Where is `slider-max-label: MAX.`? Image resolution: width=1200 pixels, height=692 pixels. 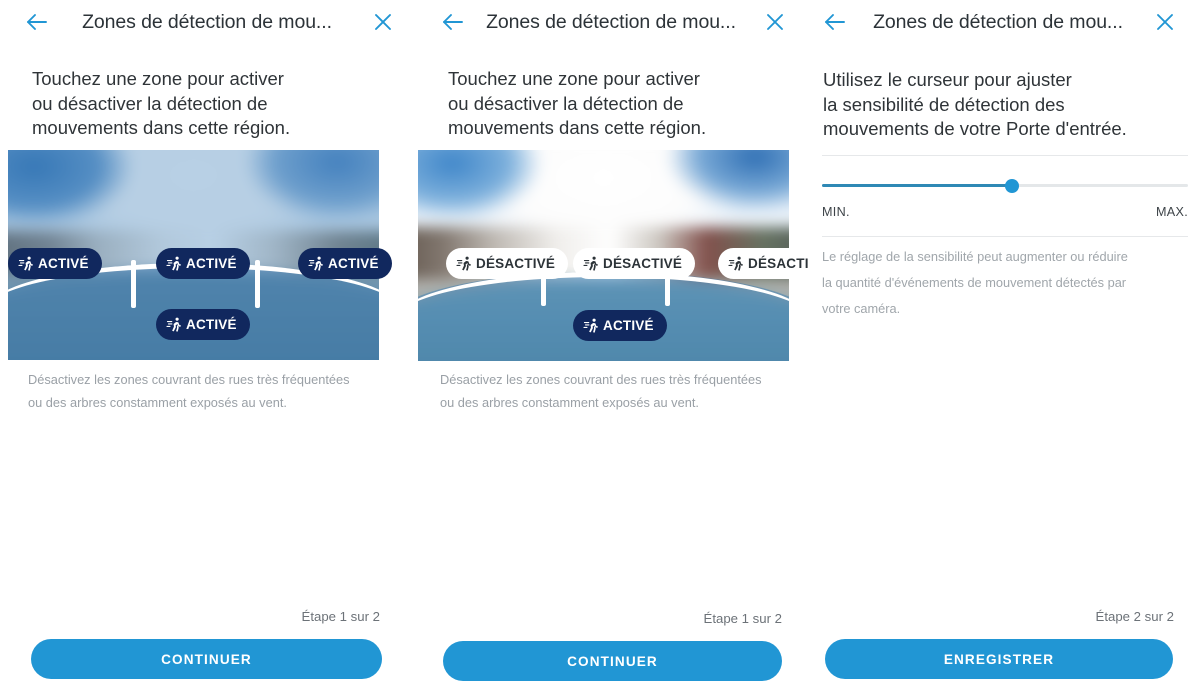 slider-max-label: MAX. is located at coordinates (1172, 212).